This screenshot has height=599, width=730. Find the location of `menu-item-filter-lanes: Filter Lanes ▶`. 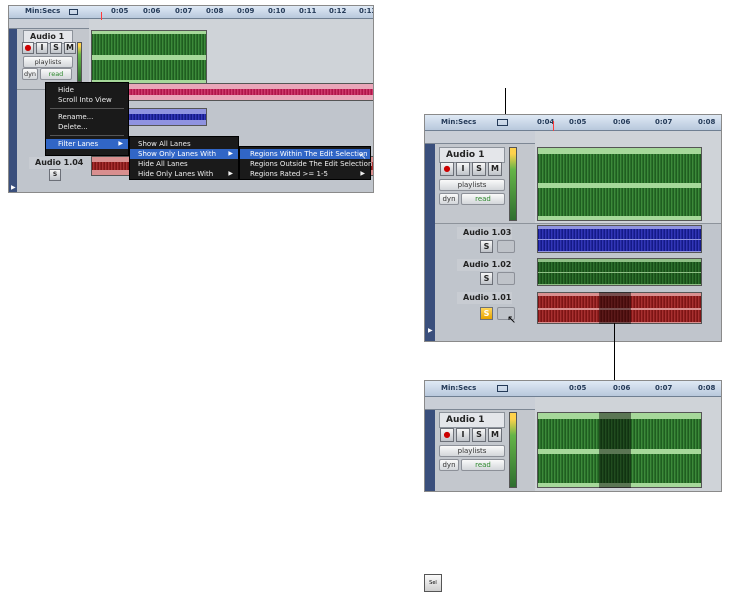

menu-item-filter-lanes: Filter Lanes ▶ is located at coordinates (87, 144).